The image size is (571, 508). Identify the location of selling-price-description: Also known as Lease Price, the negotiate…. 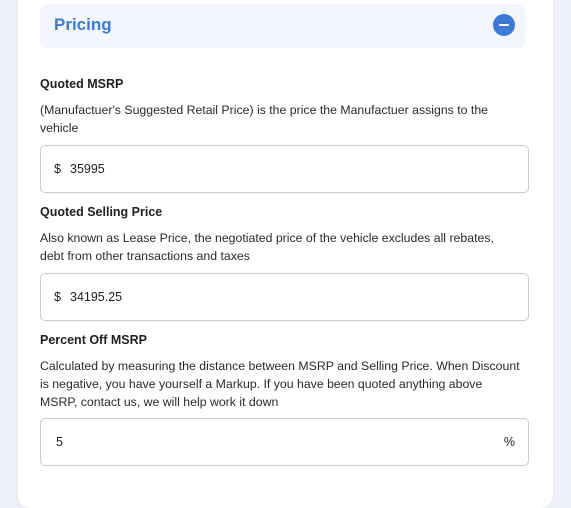
(267, 247).